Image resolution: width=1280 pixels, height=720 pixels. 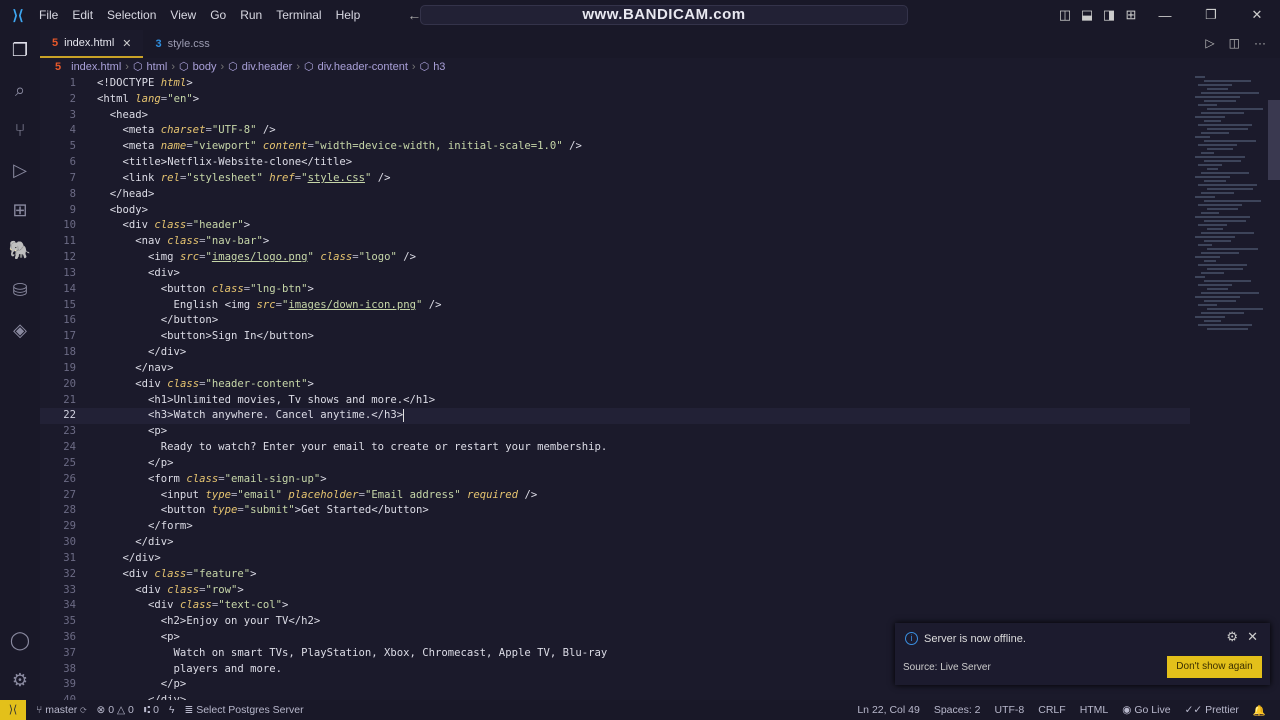 I want to click on menu-edit: Edit, so click(x=82, y=15).